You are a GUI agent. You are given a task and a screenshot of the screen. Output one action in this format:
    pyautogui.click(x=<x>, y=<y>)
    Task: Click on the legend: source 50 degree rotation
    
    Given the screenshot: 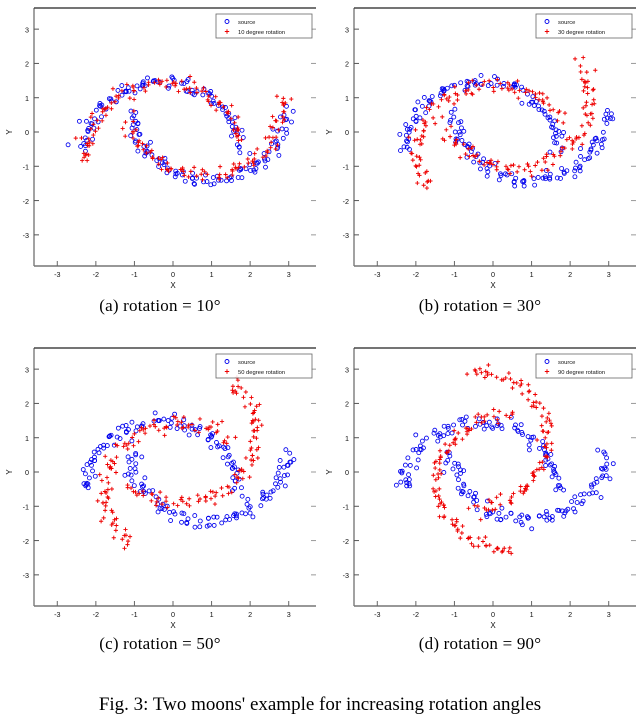 What is the action you would take?
    pyautogui.click(x=264, y=366)
    